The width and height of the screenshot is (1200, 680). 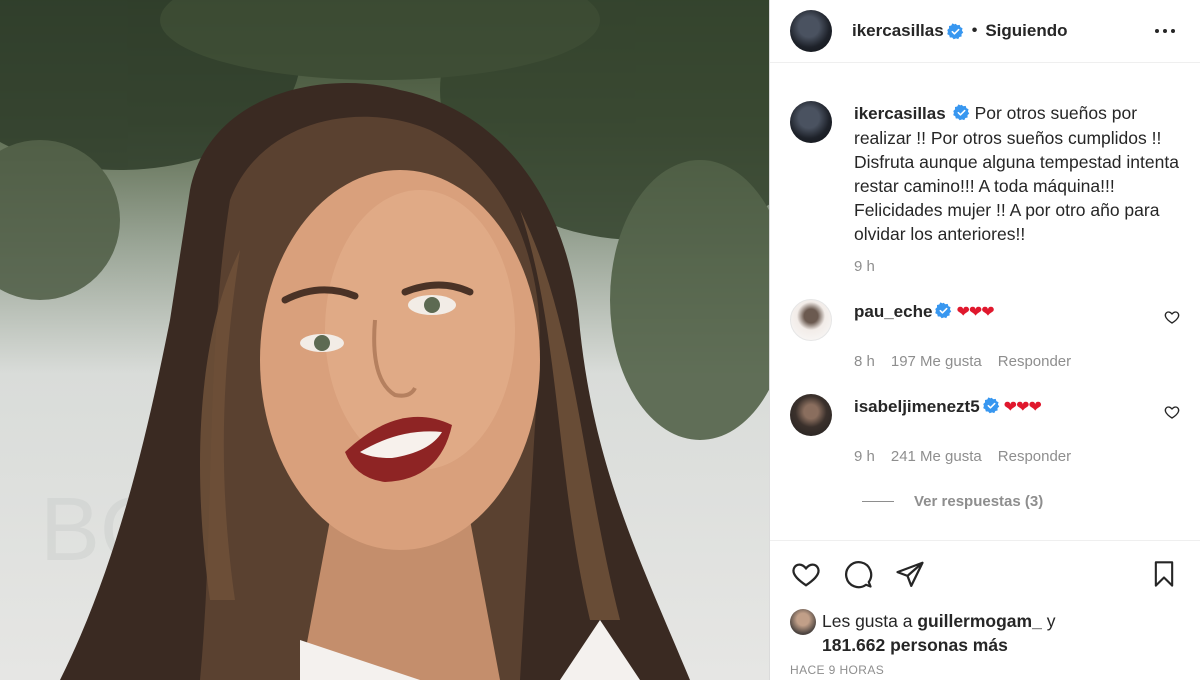 What do you see at coordinates (806, 574) in the screenshot?
I see `heart-icon` at bounding box center [806, 574].